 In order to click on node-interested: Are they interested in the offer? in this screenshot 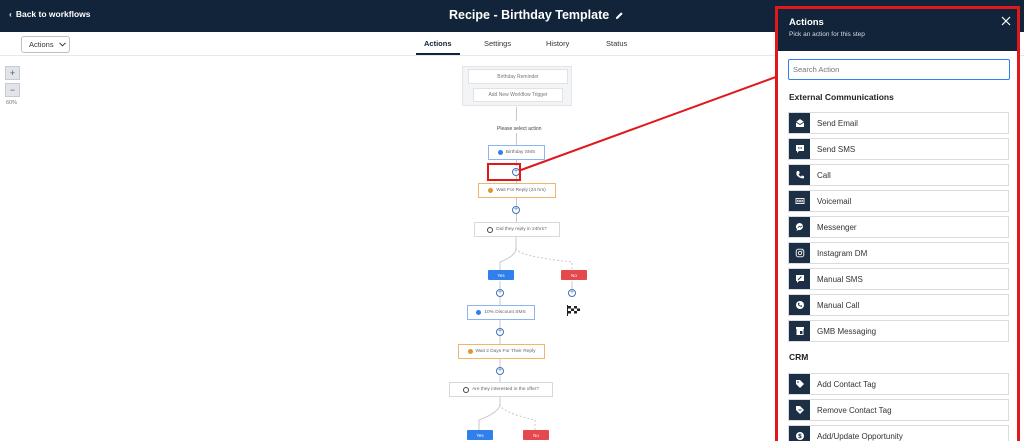, I will do `click(501, 389)`.